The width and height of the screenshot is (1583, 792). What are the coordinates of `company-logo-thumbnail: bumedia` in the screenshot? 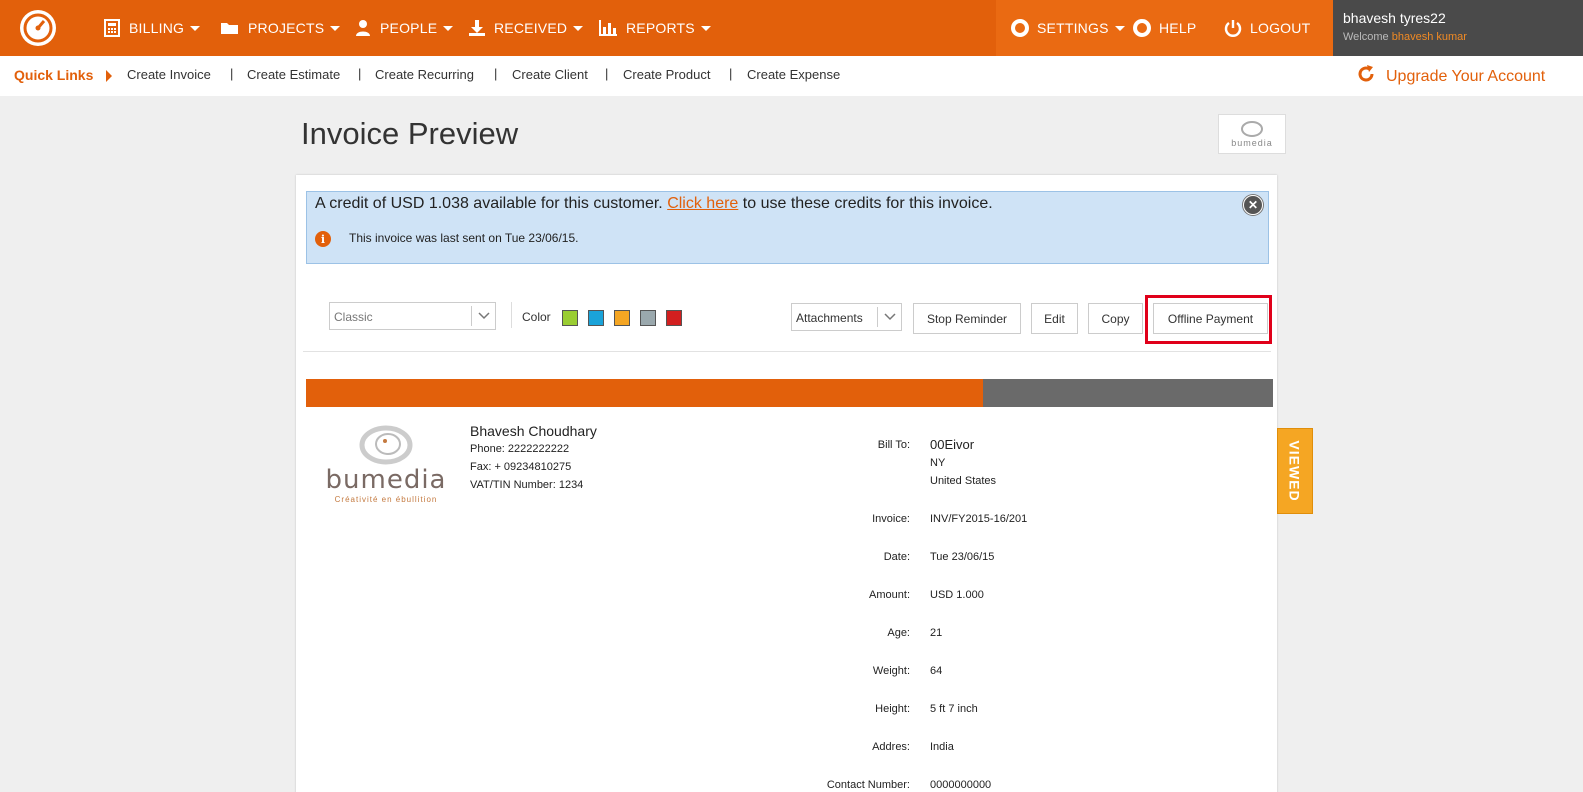 It's located at (1252, 134).